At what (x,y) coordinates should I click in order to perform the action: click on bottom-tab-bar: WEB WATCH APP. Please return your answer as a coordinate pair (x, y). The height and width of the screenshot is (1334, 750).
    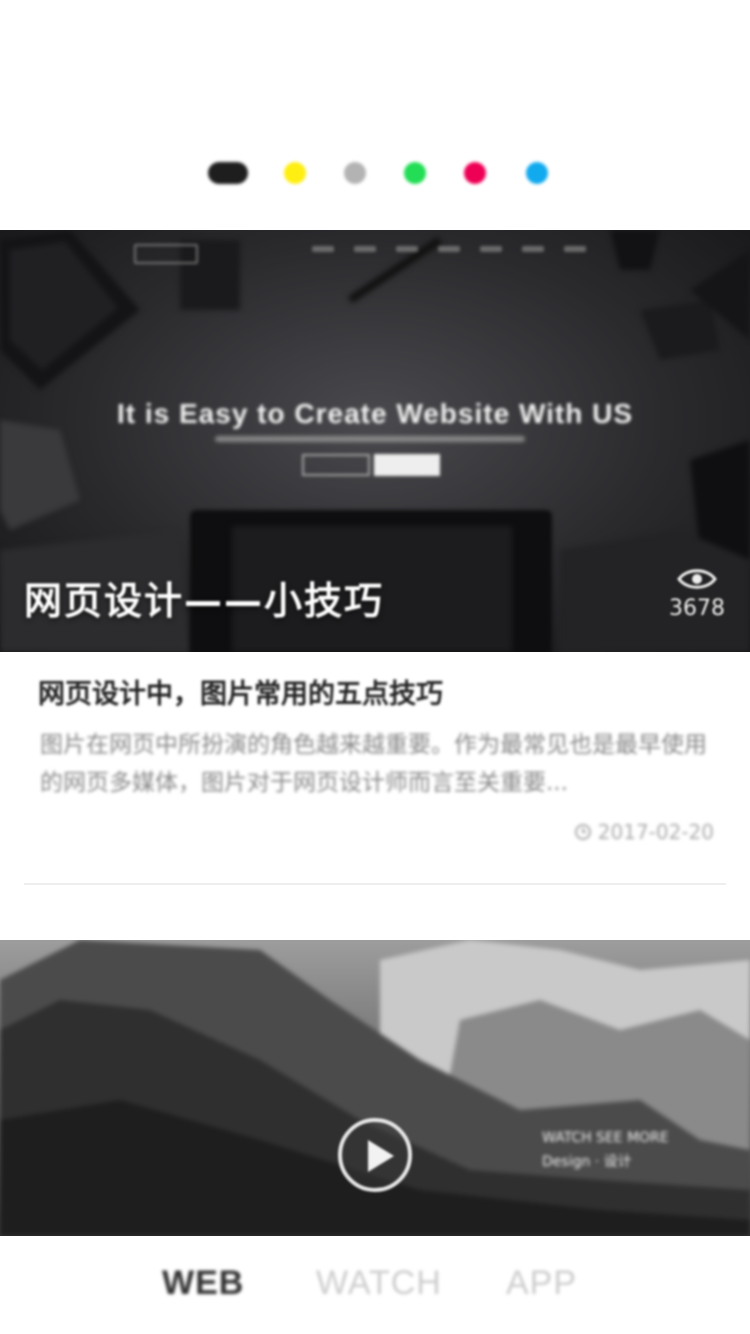
    Looking at the image, I should click on (375, 1287).